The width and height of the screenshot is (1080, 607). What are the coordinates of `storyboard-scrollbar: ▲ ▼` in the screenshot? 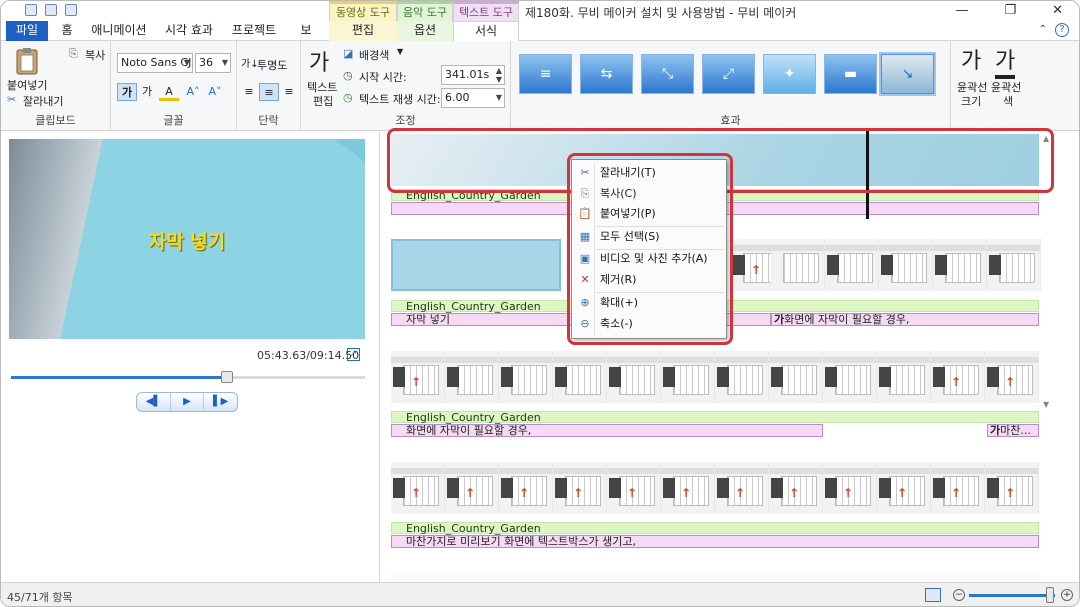 It's located at (1048, 357).